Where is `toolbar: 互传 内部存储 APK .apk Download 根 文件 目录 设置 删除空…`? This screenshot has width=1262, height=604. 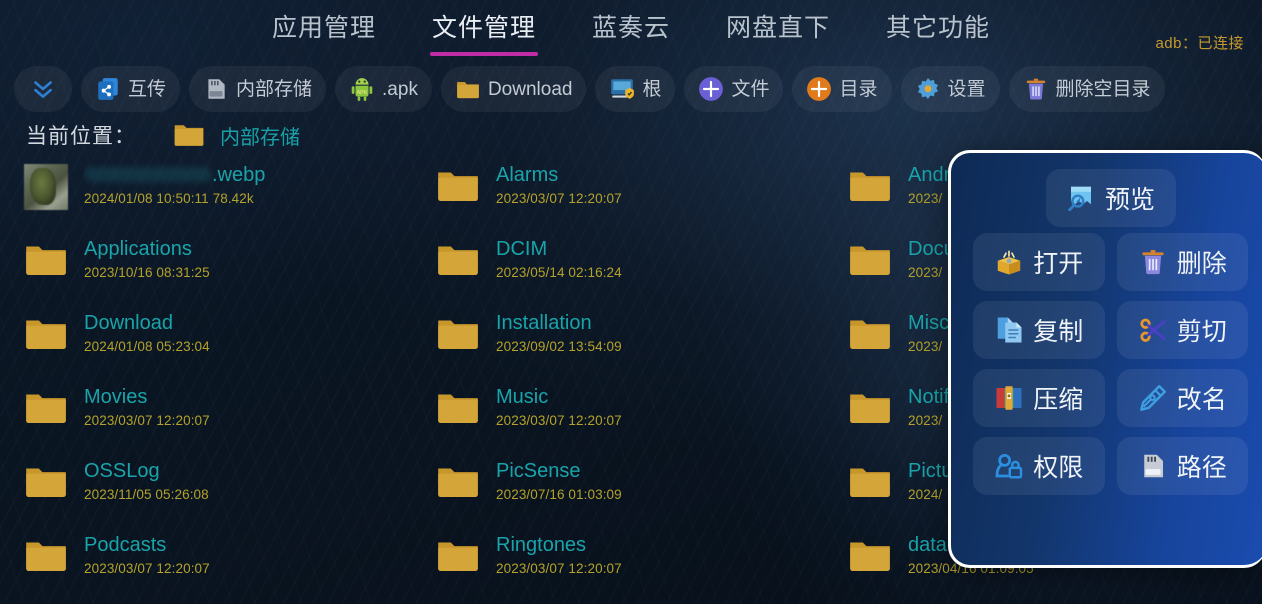
toolbar: 互传 内部存储 APK .apk Download 根 文件 目录 设置 删除空… is located at coordinates (631, 89).